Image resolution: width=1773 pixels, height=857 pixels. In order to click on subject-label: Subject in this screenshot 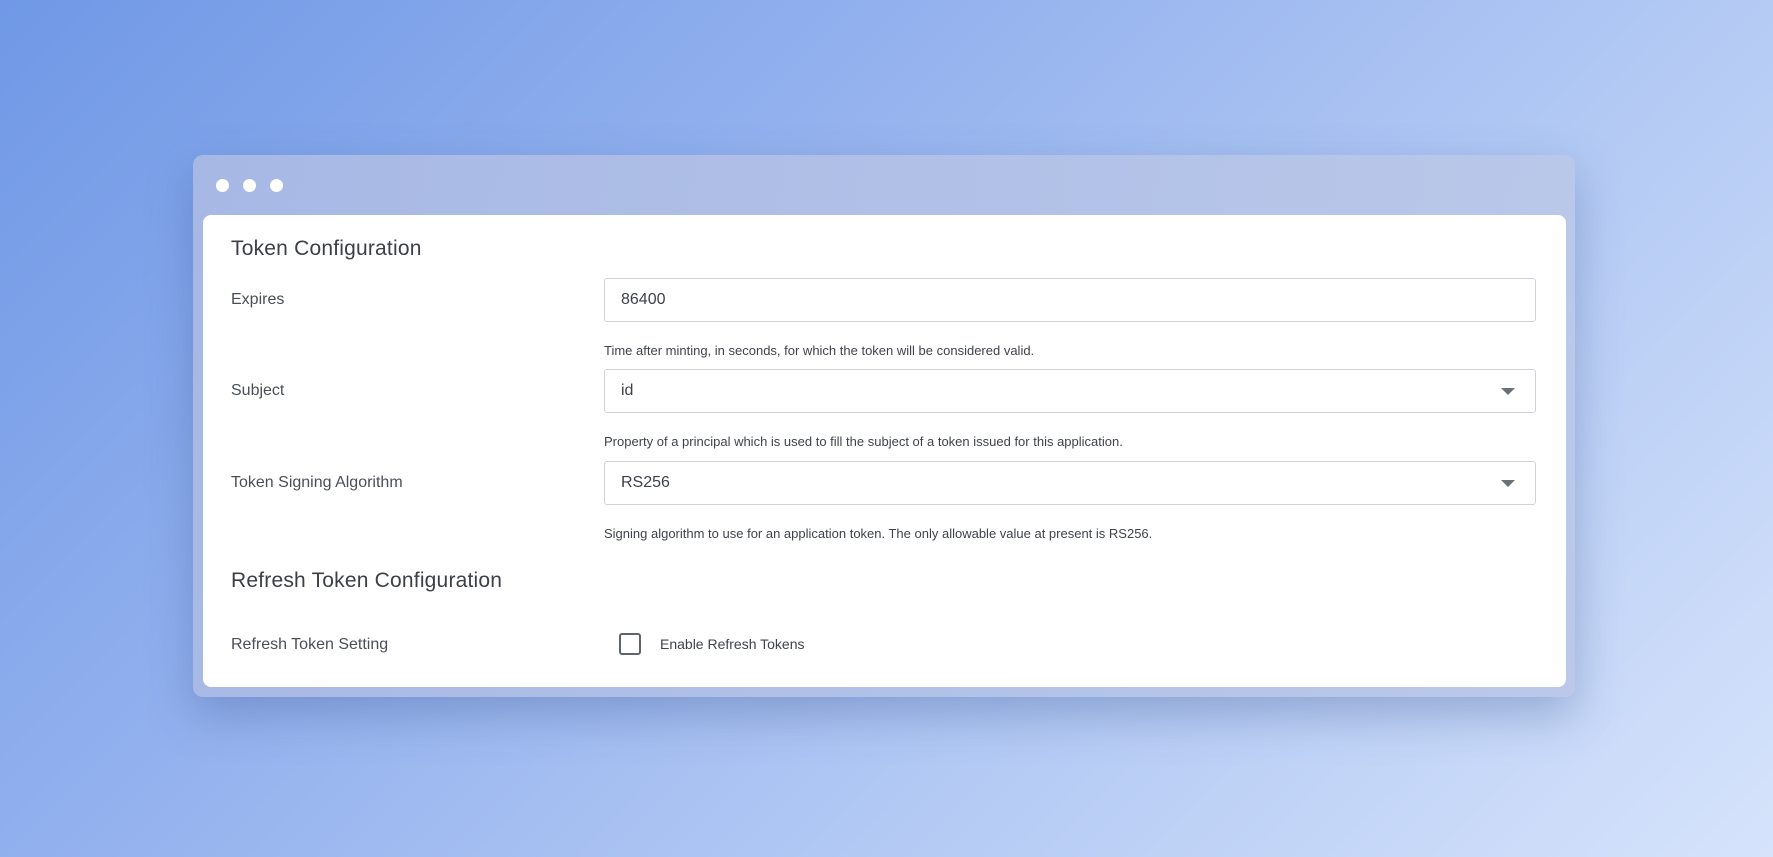, I will do `click(258, 390)`.